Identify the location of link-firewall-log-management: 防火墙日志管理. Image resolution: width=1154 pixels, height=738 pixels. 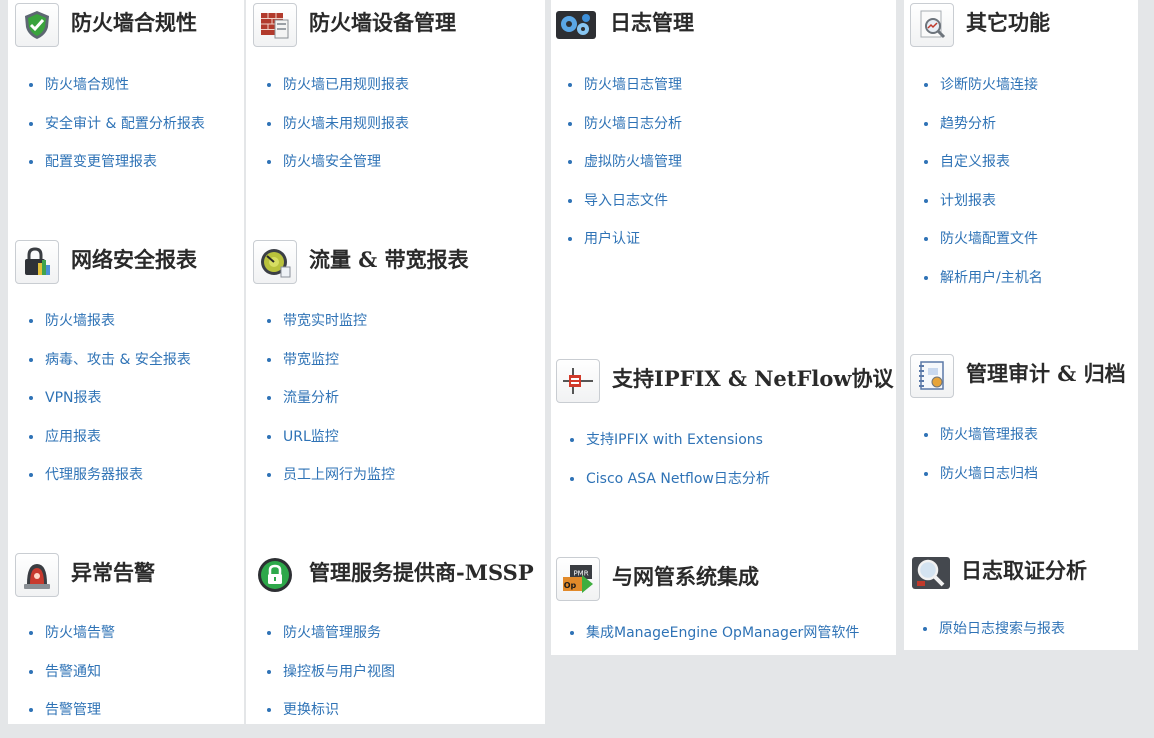
(625, 93).